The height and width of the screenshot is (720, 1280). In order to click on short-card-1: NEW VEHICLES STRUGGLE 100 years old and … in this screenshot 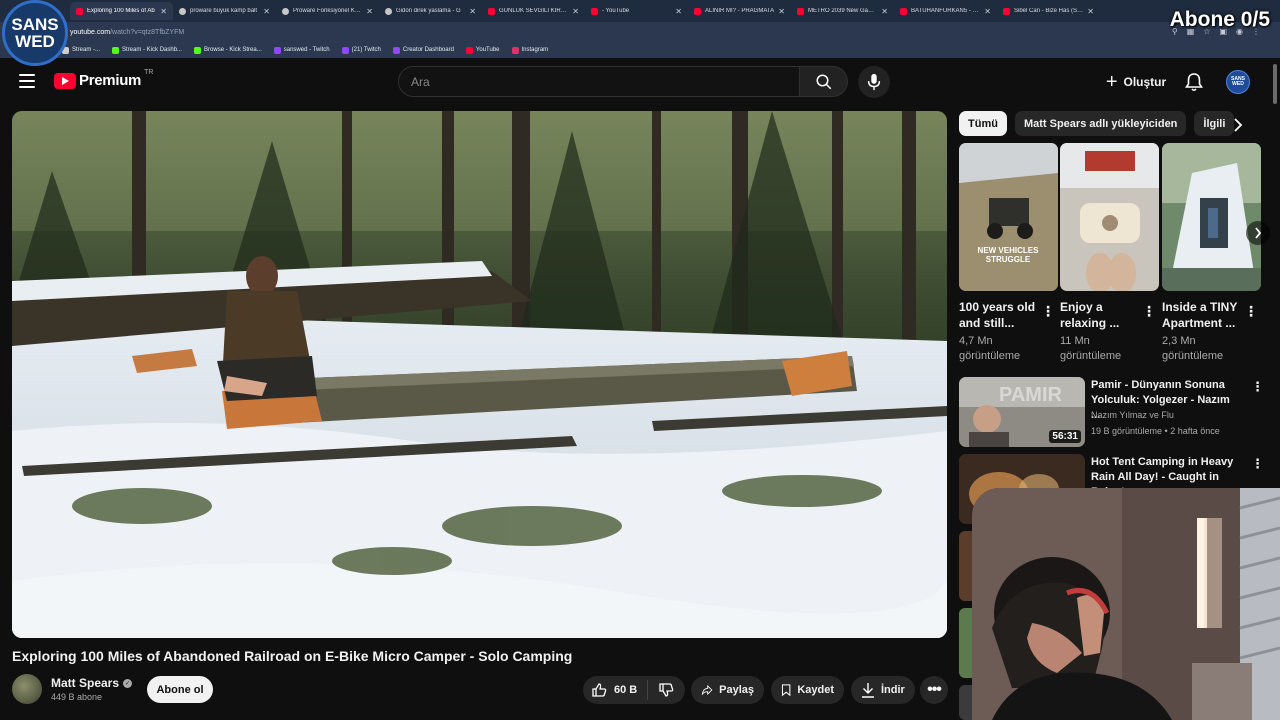, I will do `click(1008, 252)`.